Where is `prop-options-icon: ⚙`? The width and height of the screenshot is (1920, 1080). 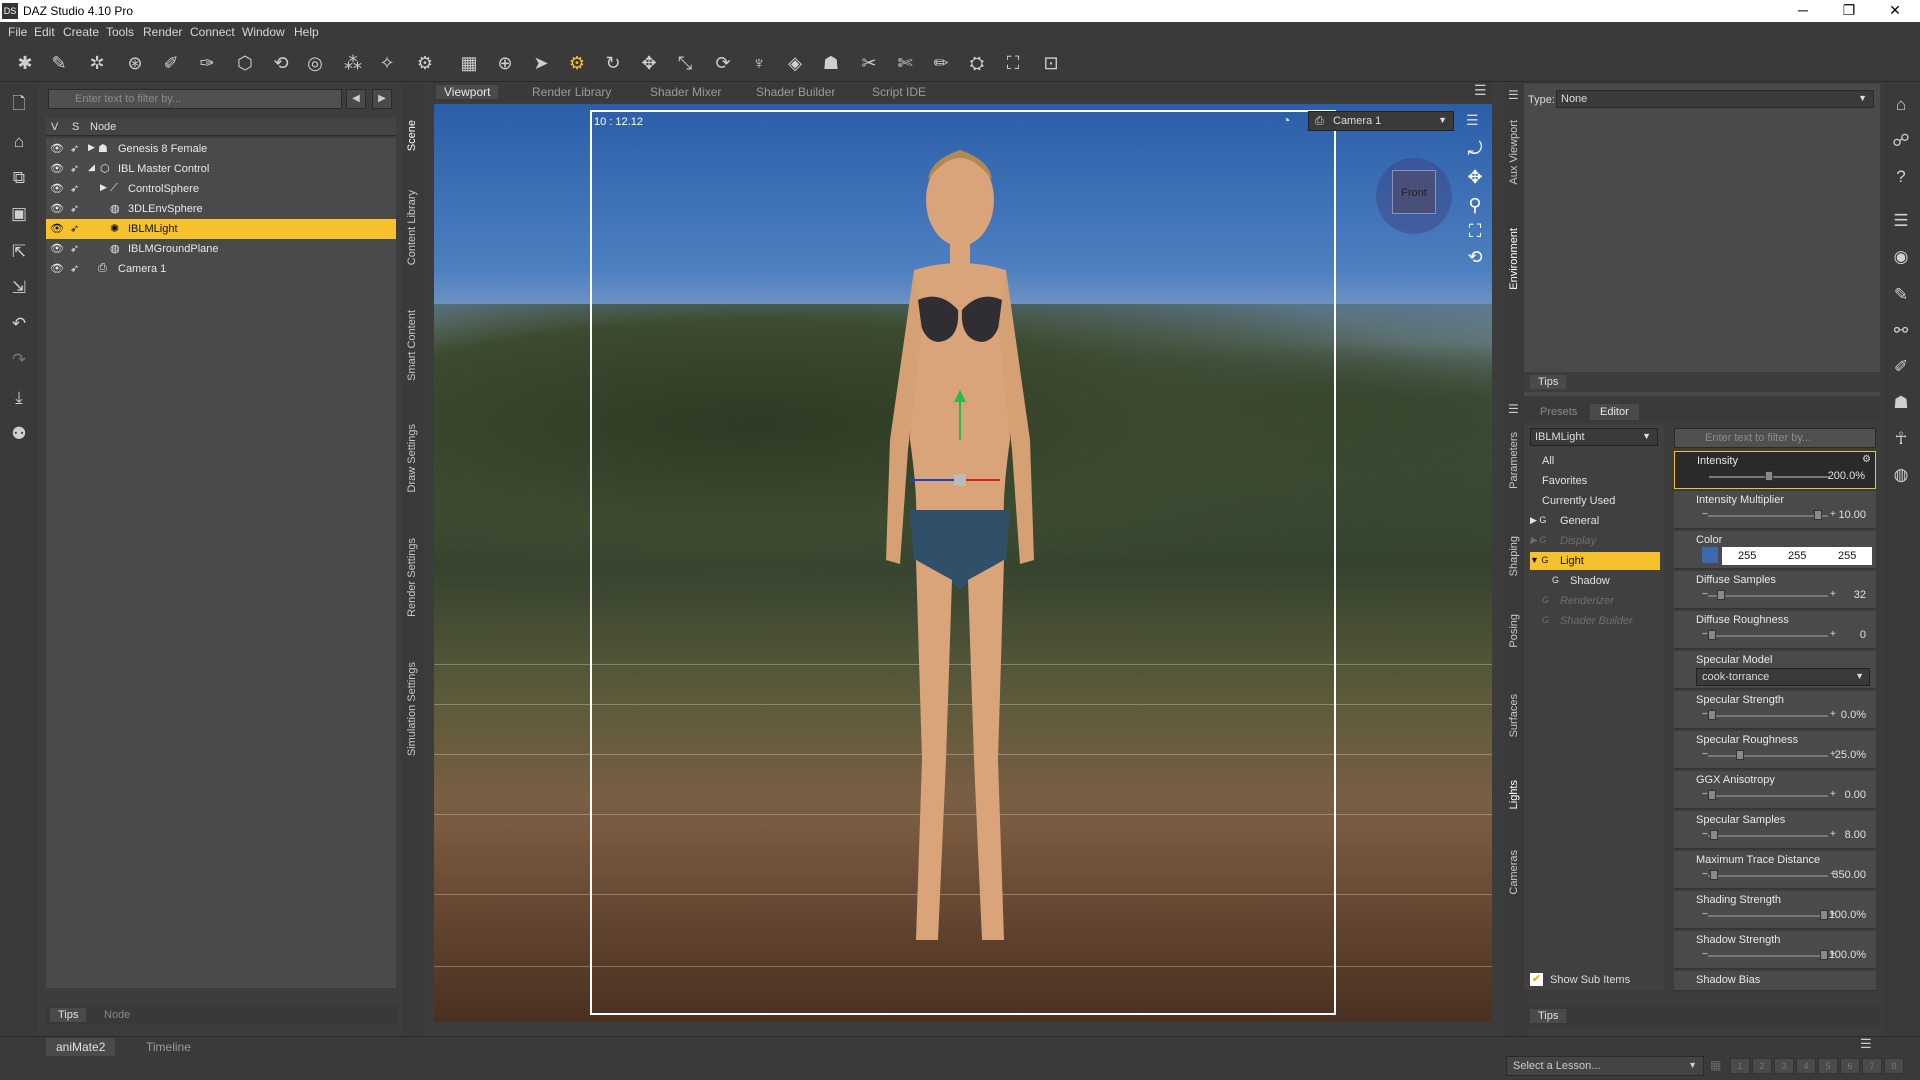 prop-options-icon: ⚙ is located at coordinates (1866, 459).